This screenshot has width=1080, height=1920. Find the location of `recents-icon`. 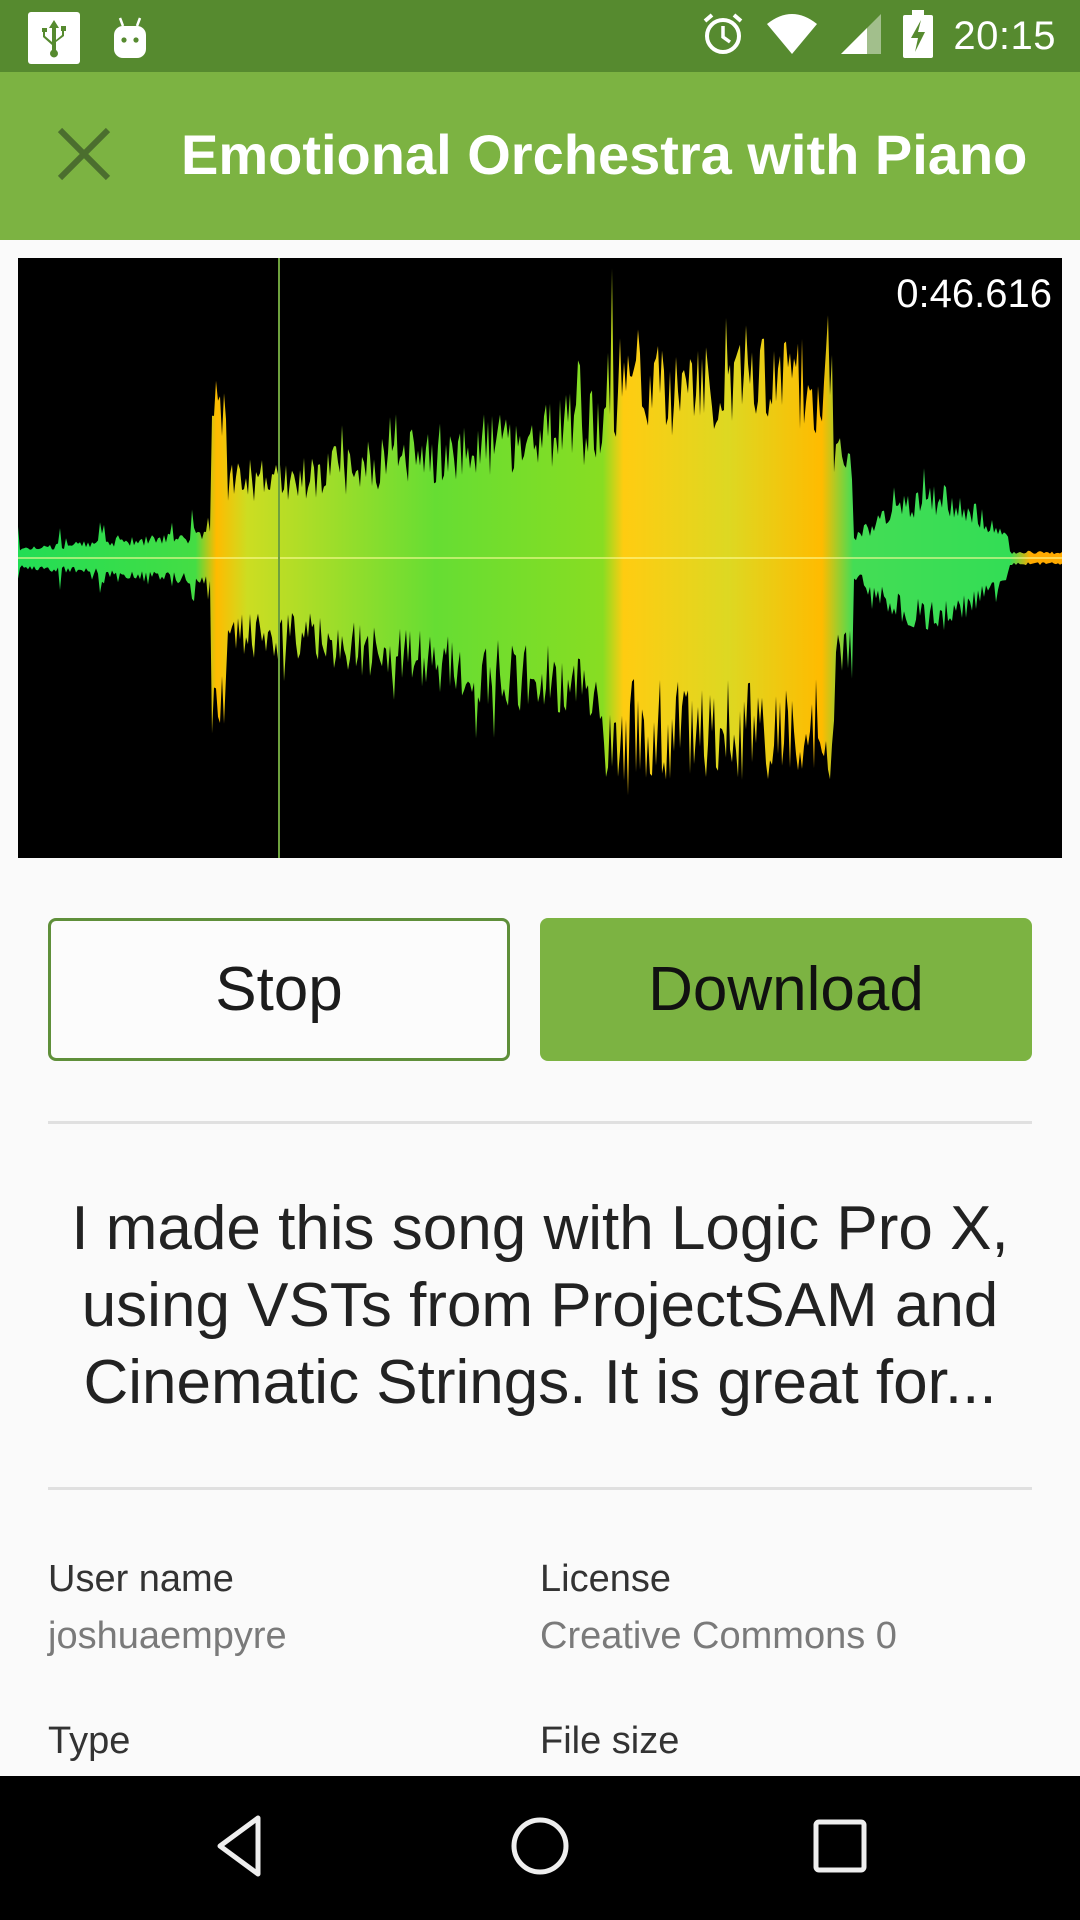

recents-icon is located at coordinates (840, 1848).